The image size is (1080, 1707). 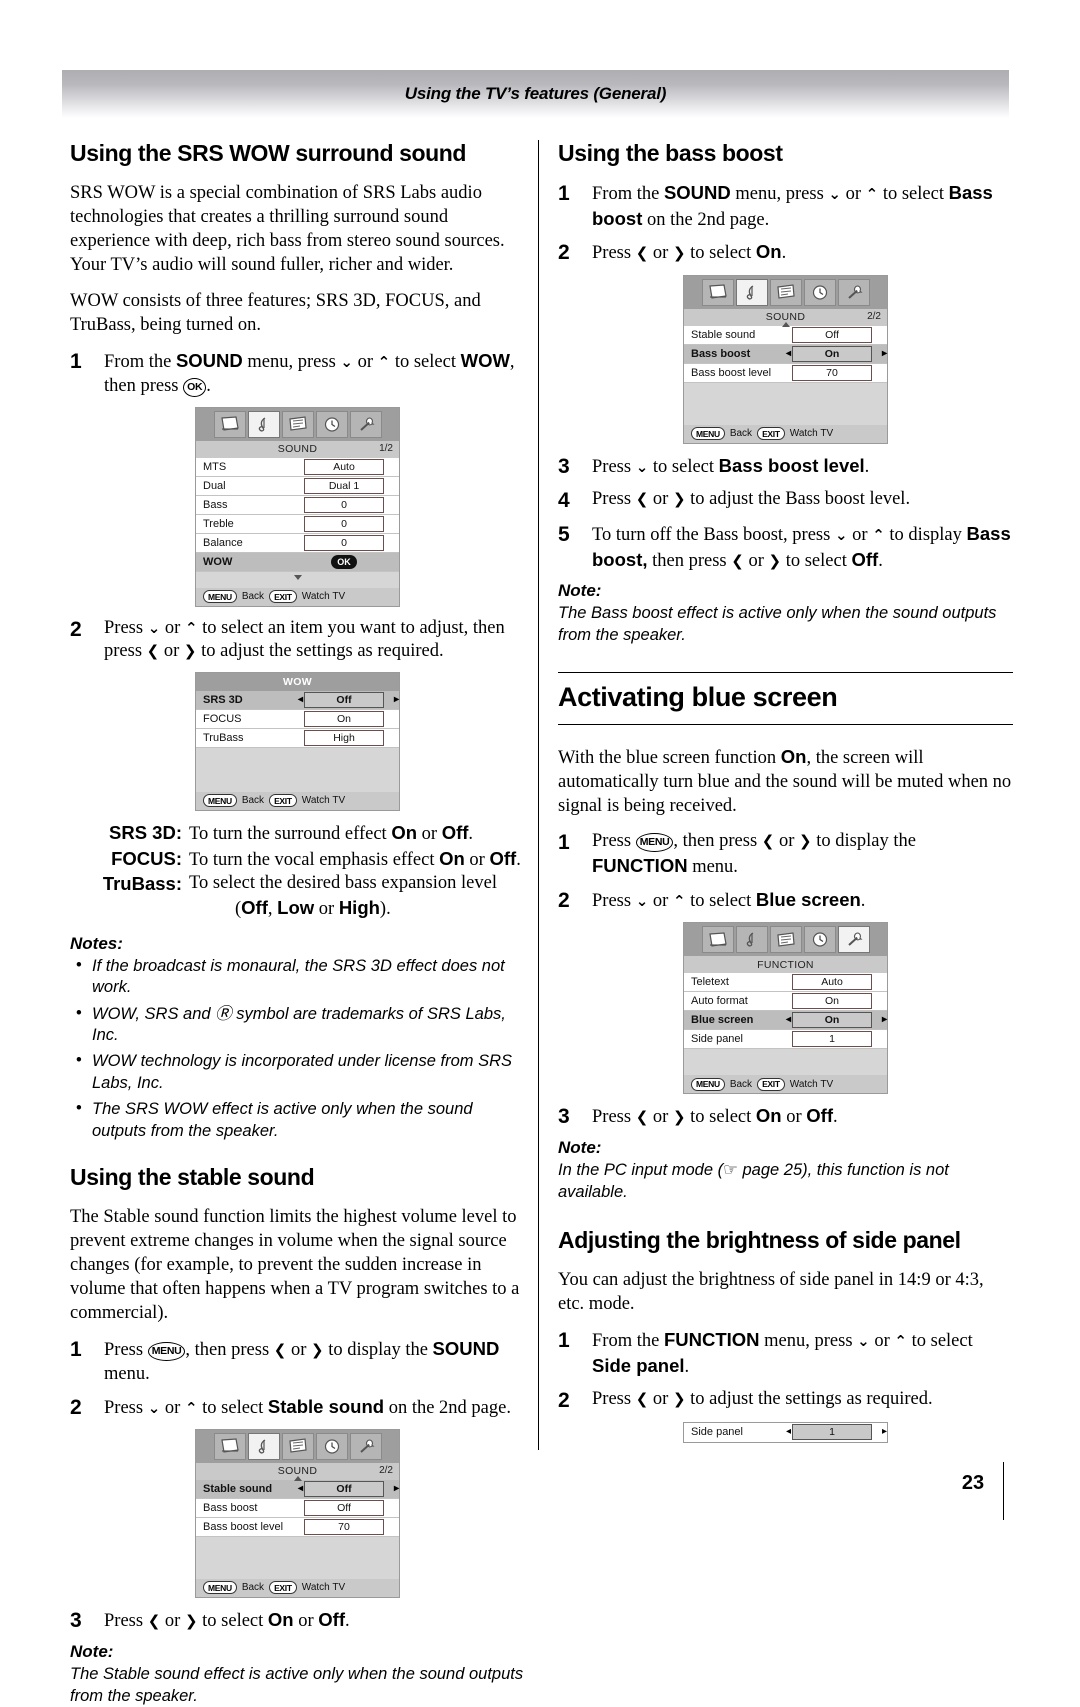 I want to click on osd-row-value-wrap: ◂ Off ▸, so click(x=348, y=699).